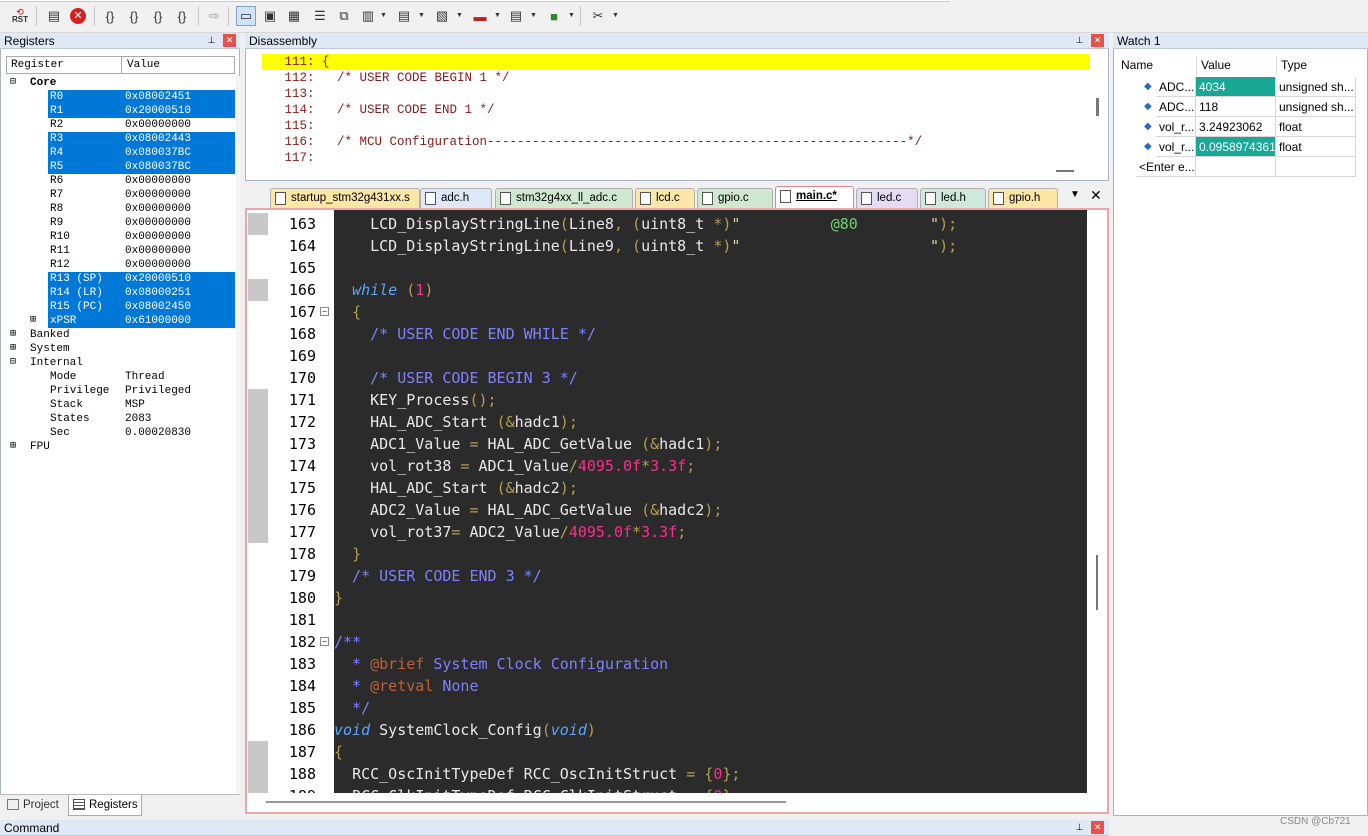  What do you see at coordinates (13, 447) in the screenshot?
I see `expand-fpu-icon: ⊞` at bounding box center [13, 447].